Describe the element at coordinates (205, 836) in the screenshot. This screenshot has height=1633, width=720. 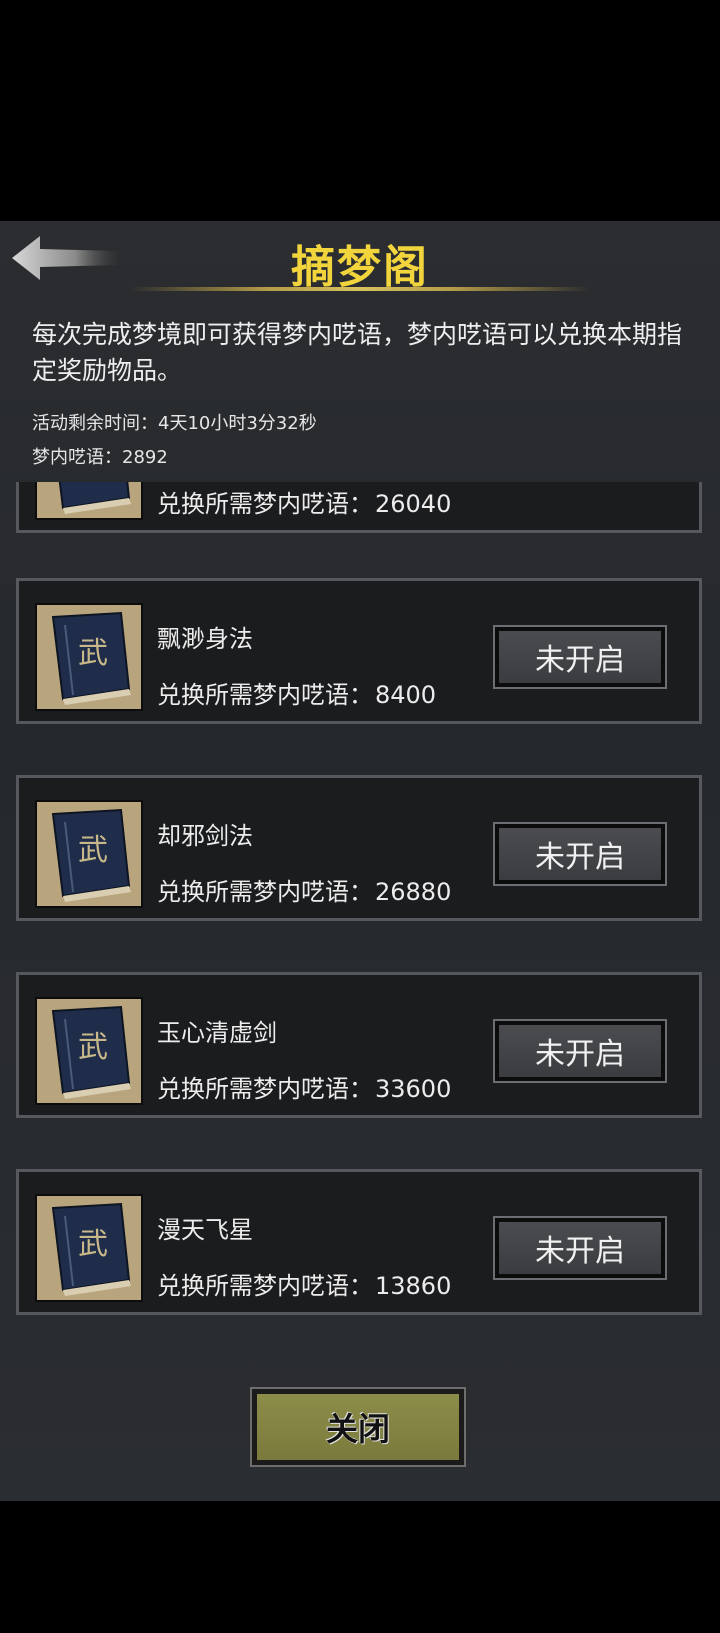
I see `item-name: 却邪剑法` at that location.